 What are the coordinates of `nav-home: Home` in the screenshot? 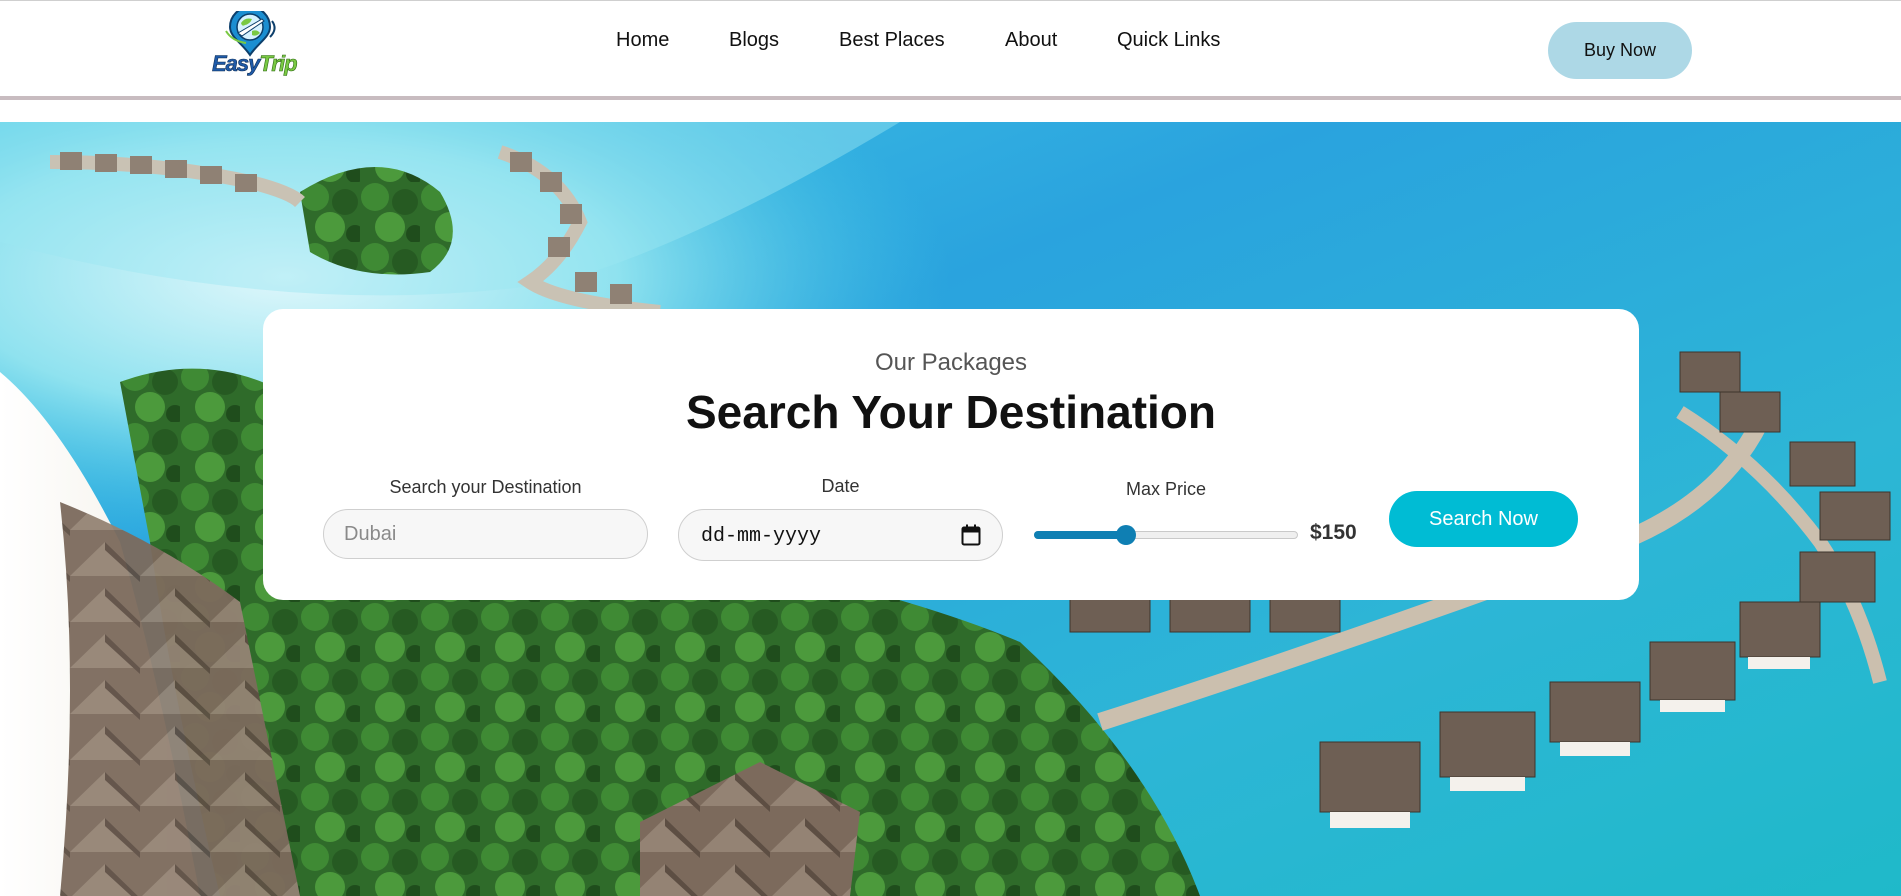 It's located at (642, 40).